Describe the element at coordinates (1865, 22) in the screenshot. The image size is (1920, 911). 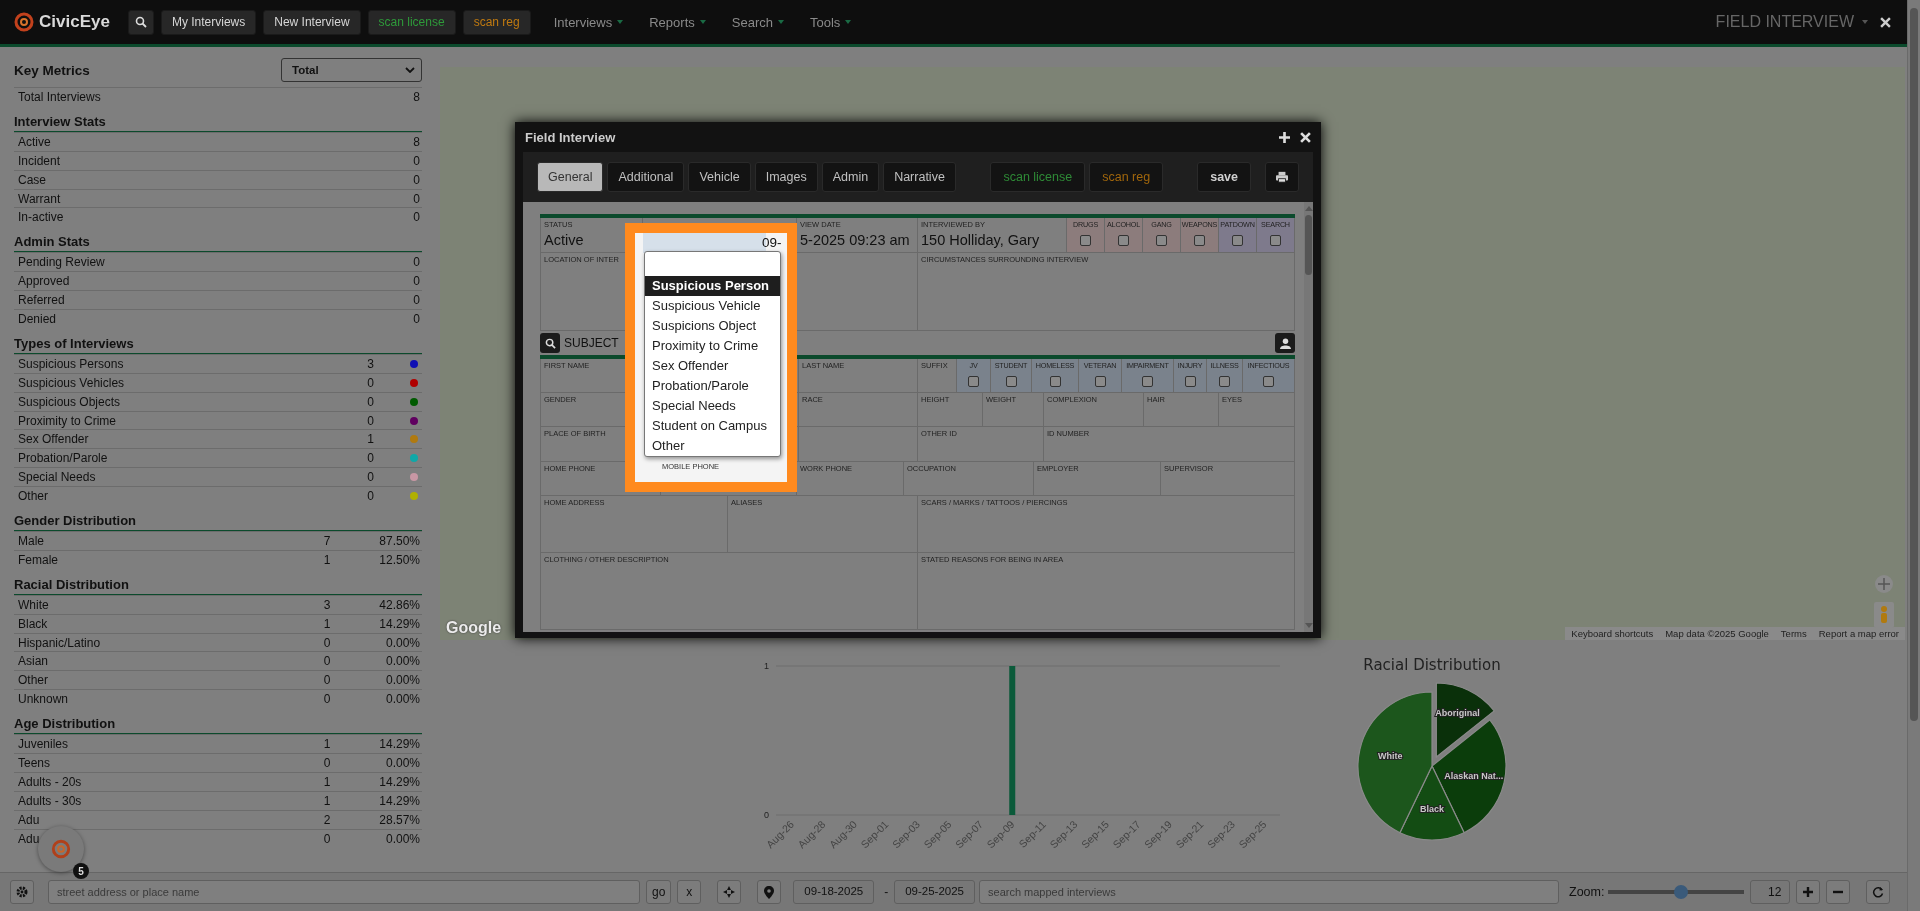
I see `caret-icon` at that location.